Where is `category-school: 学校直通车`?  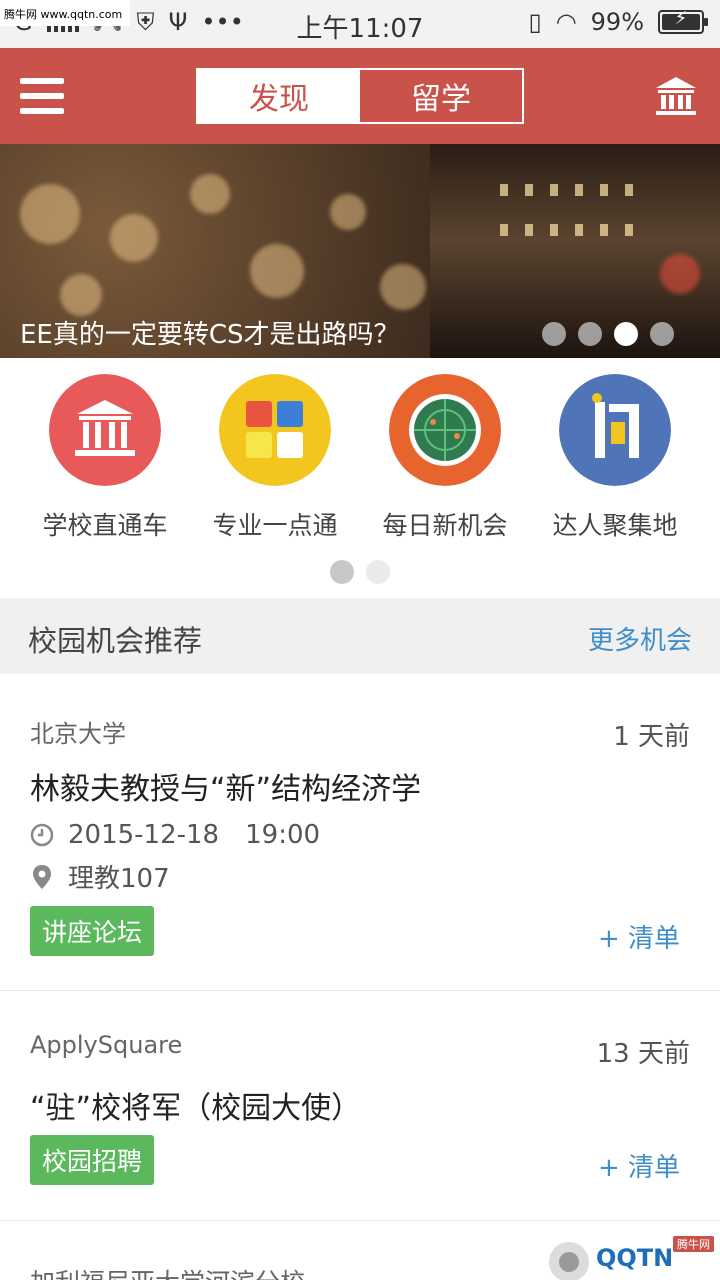
category-school: 学校直通车 is located at coordinates (105, 458).